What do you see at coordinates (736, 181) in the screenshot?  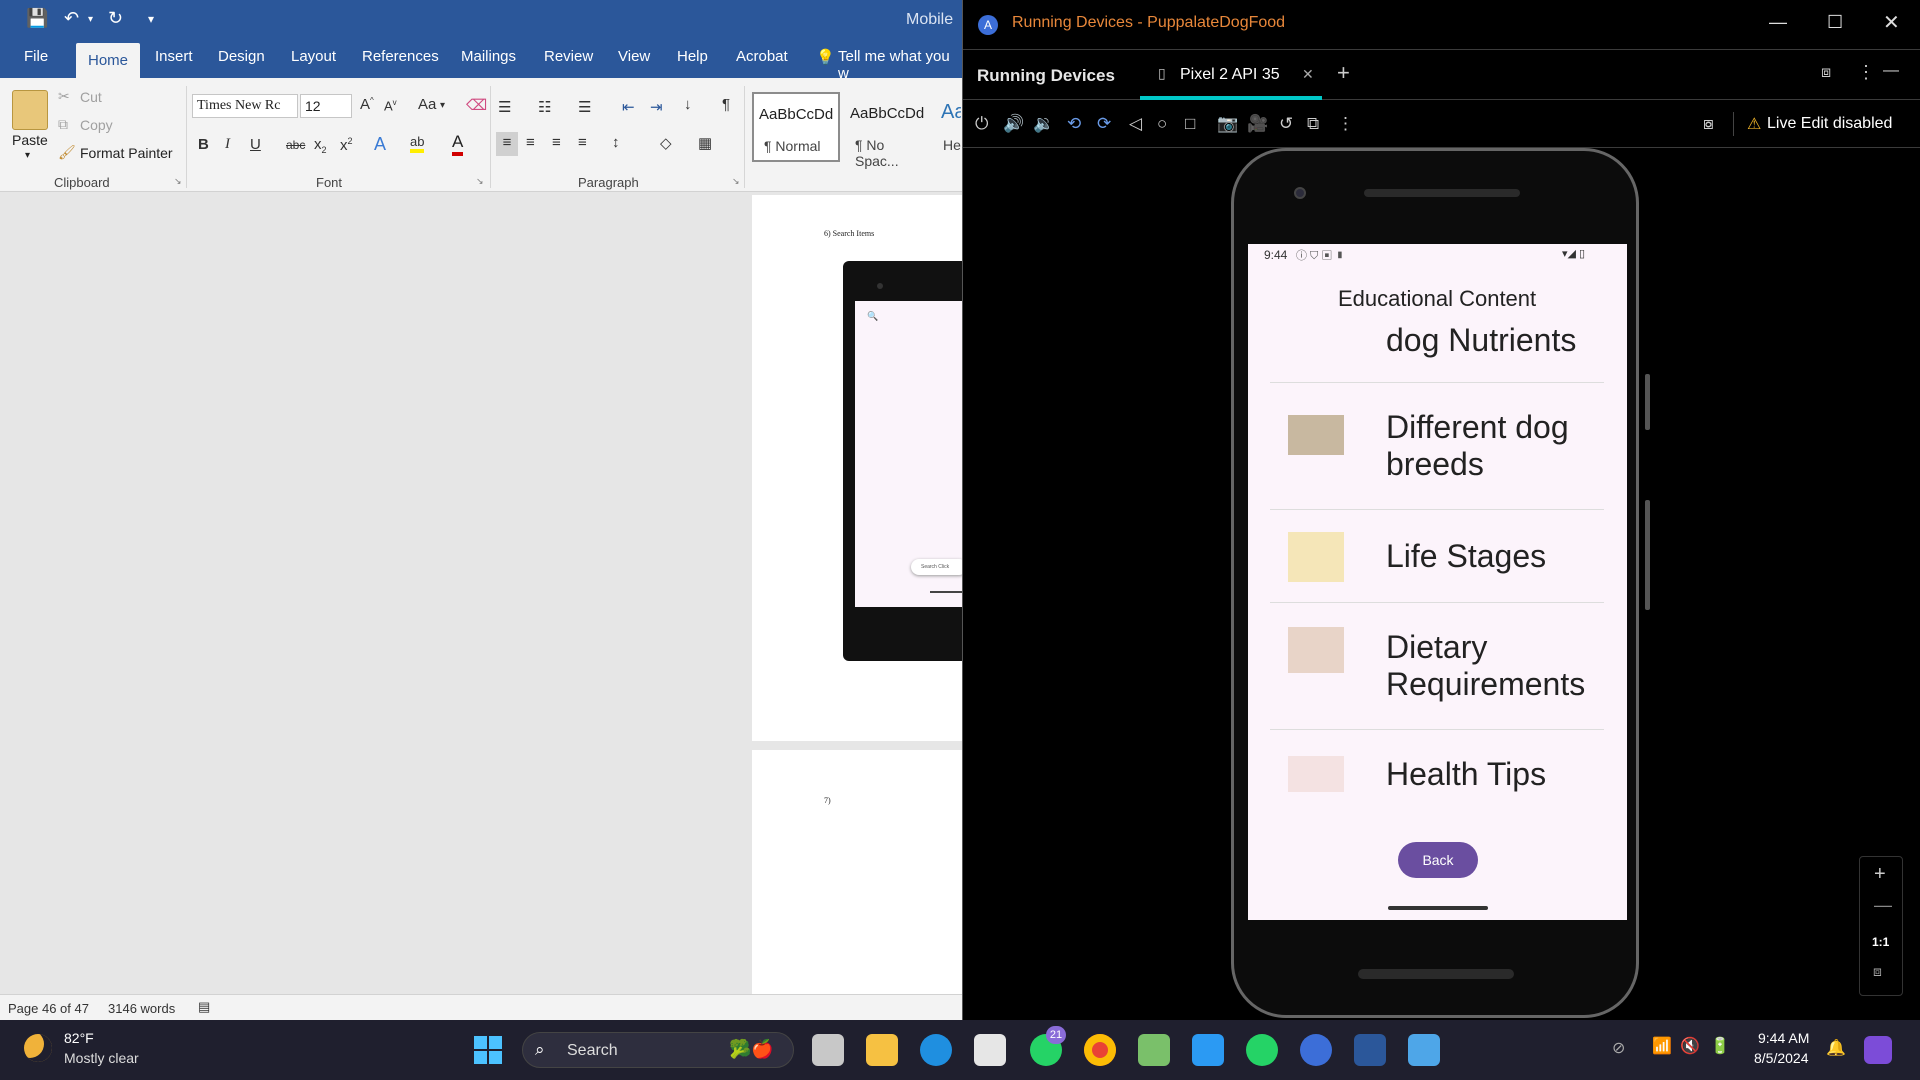 I see `paragraph-launcher-icon: ↘` at bounding box center [736, 181].